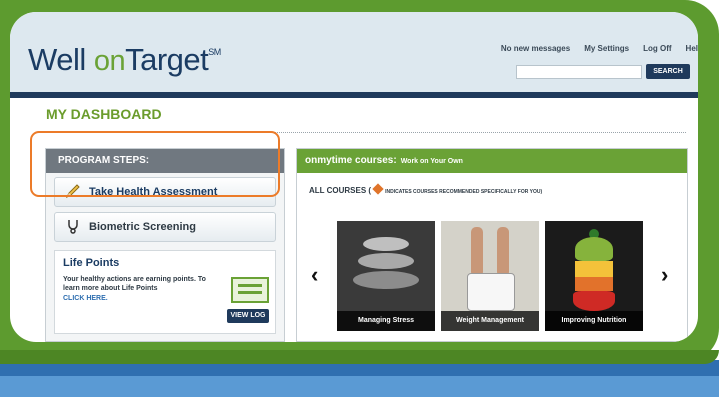 The height and width of the screenshot is (397, 719). I want to click on settings-link: My Settings, so click(606, 48).